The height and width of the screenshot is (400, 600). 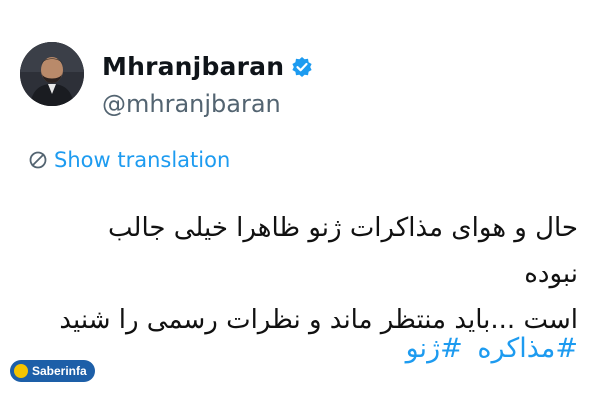 I want to click on watermark-badge: Saberinfa, so click(x=52, y=371).